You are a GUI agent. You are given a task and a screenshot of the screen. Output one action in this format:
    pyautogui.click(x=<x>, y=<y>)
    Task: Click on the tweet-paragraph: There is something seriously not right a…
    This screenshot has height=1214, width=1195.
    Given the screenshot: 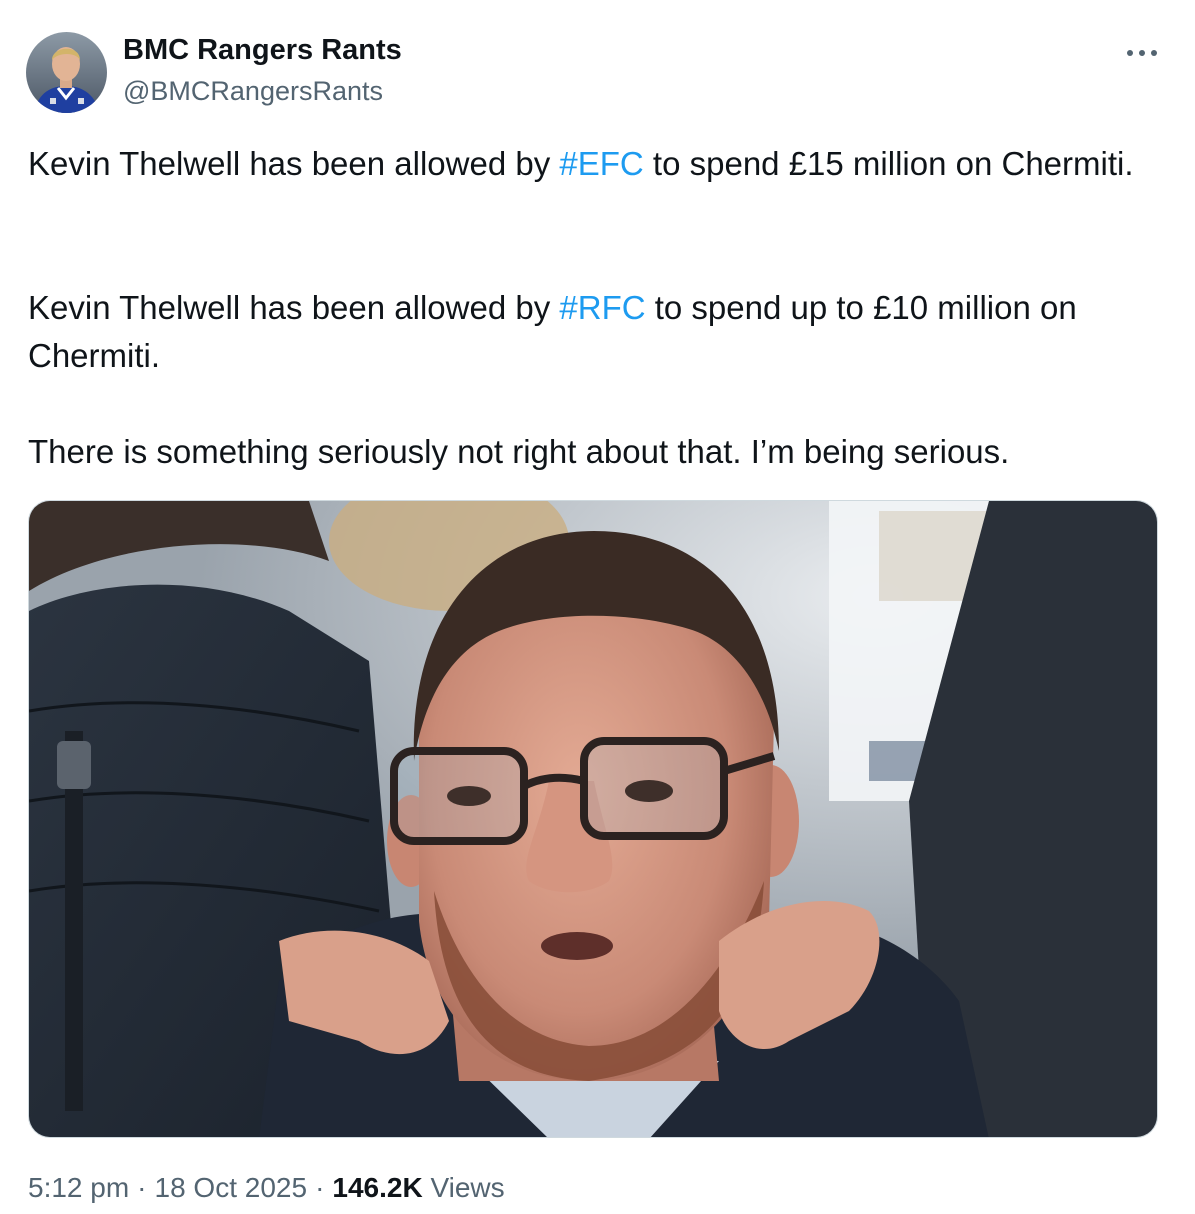 What is the action you would take?
    pyautogui.click(x=519, y=451)
    